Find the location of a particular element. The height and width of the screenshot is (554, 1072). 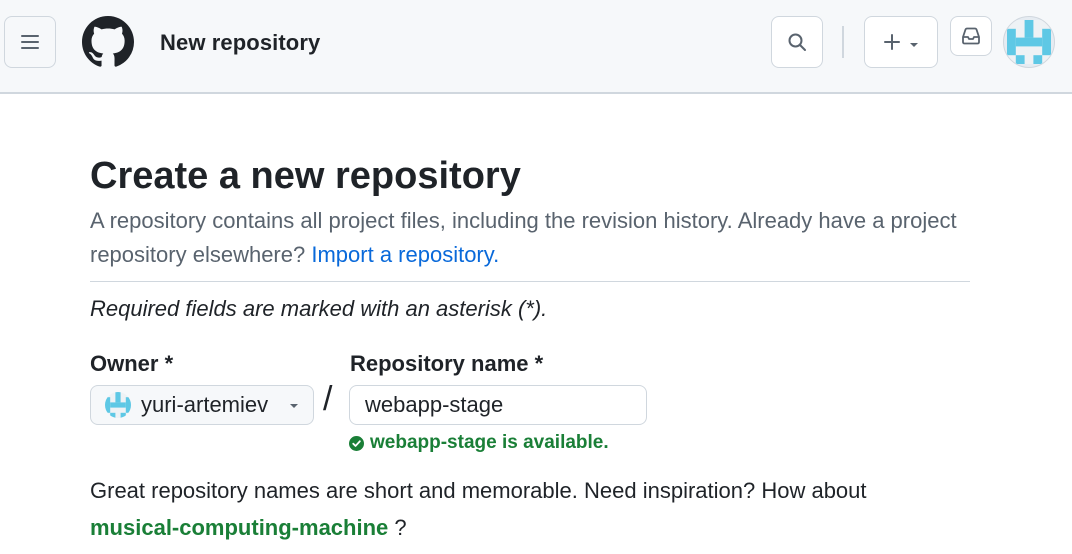

inbox-button is located at coordinates (971, 36).